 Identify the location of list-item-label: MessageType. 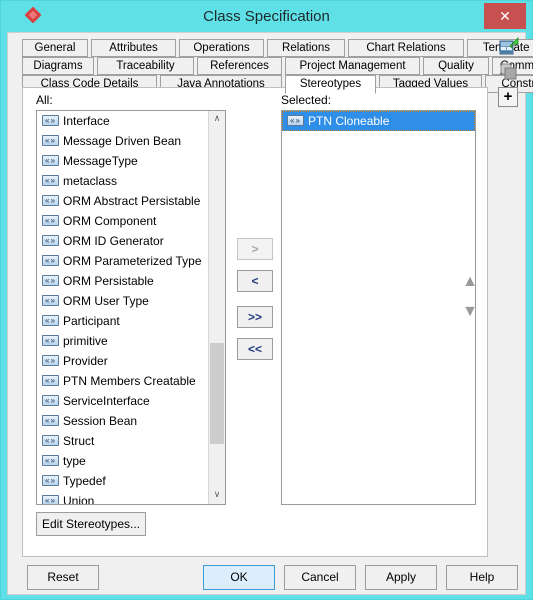
(100, 161).